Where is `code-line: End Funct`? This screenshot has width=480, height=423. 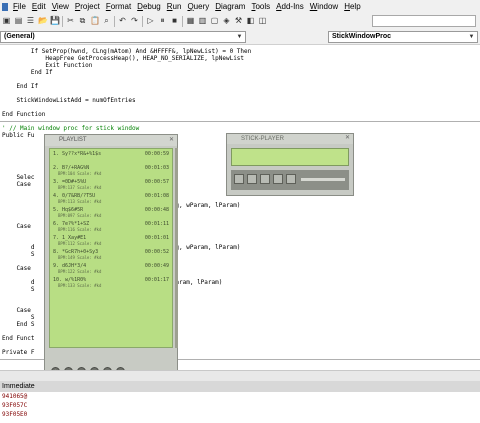
code-line: End Funct is located at coordinates (18, 338).